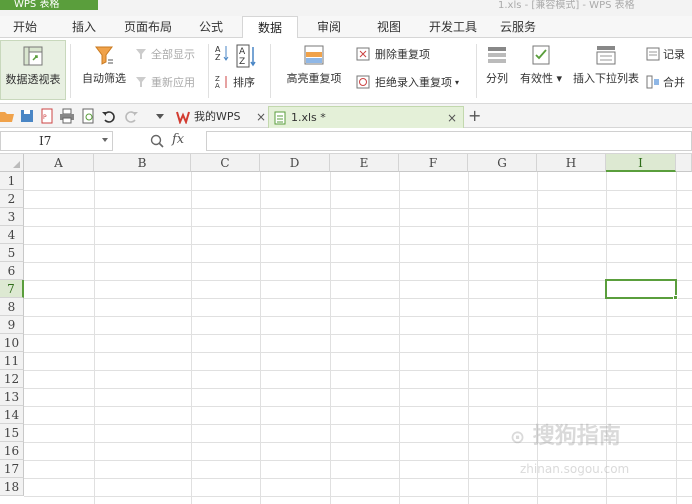 This screenshot has height=504, width=692. Describe the element at coordinates (402, 54) in the screenshot. I see `delete-duplicates-label: 删除重复项` at that location.